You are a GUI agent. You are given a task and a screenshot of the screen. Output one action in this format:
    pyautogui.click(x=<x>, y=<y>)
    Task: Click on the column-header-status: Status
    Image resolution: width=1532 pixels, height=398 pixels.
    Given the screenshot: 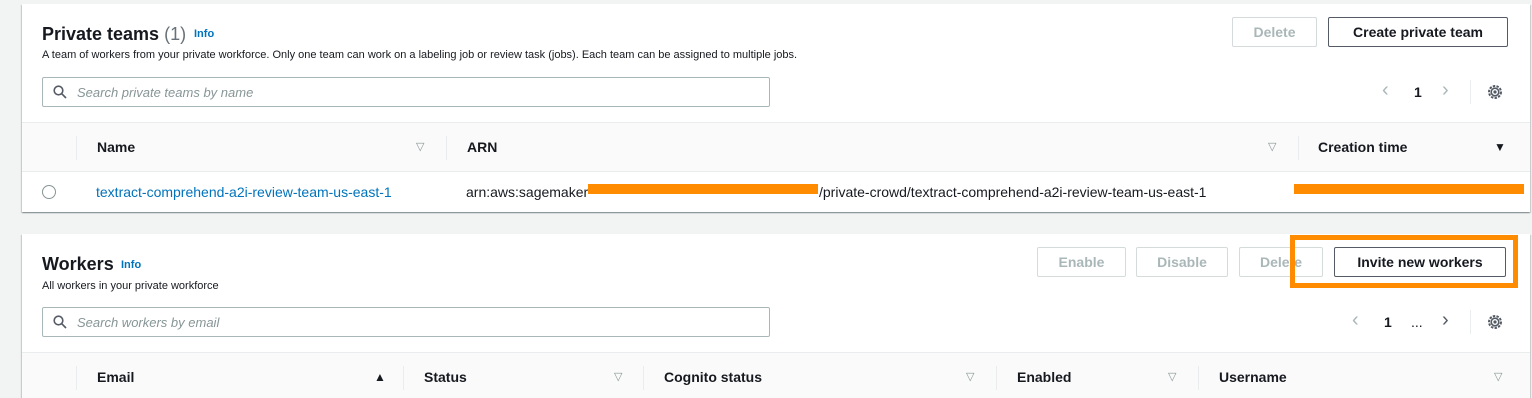 What is the action you would take?
    pyautogui.click(x=445, y=377)
    